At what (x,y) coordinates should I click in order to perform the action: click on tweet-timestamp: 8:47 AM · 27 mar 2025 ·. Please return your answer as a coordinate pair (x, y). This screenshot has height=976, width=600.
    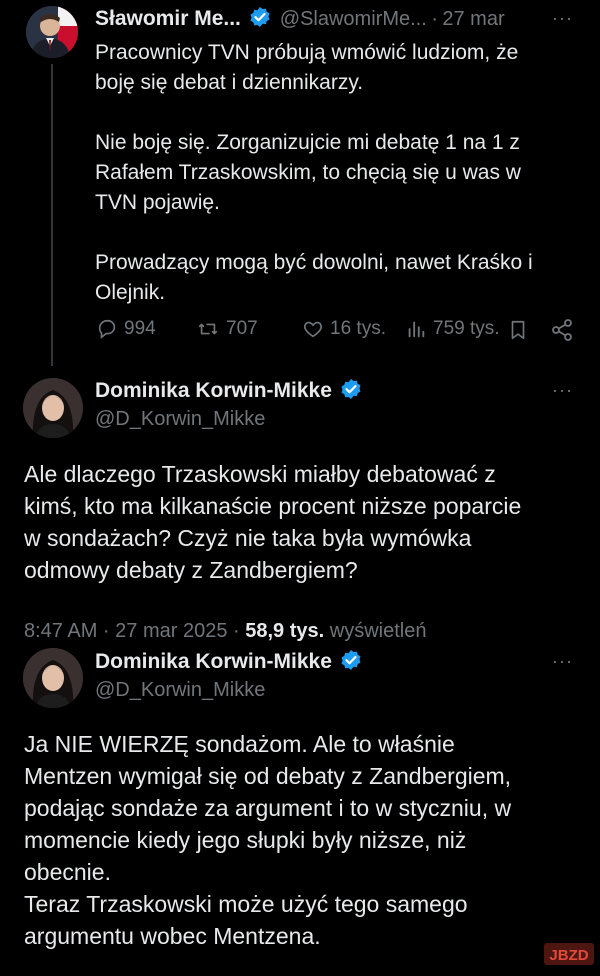
    Looking at the image, I should click on (132, 631).